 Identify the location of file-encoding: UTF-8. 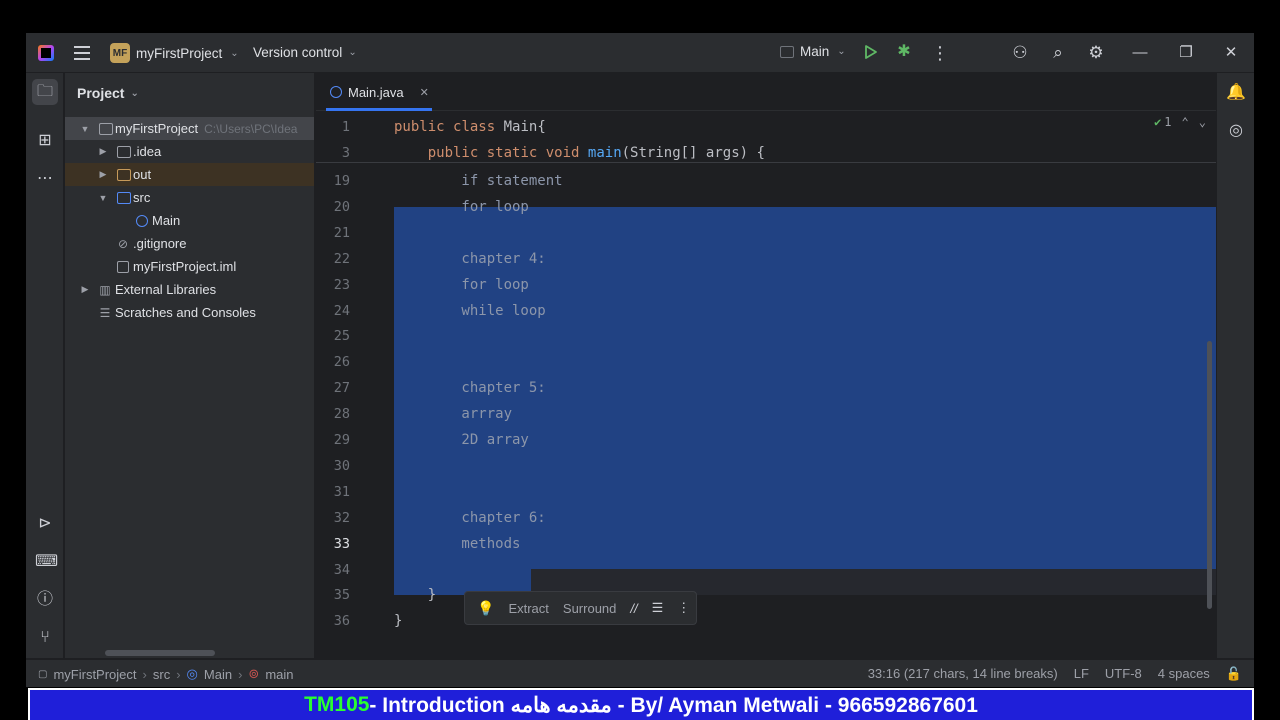
(1123, 674).